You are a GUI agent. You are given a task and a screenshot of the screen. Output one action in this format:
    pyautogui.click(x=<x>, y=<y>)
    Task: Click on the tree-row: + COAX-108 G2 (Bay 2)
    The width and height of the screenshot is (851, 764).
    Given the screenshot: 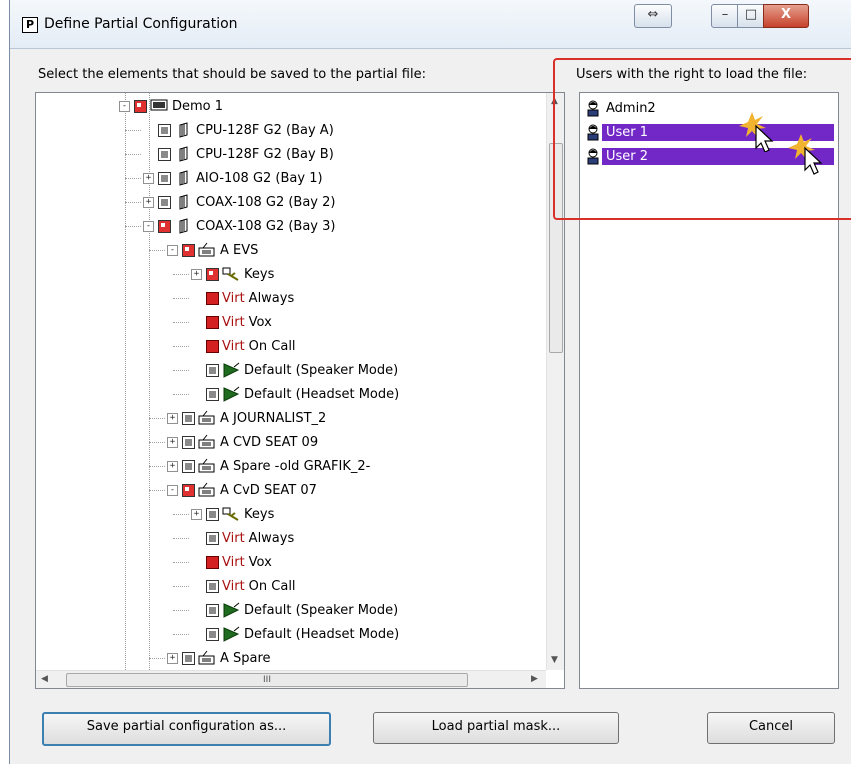 What is the action you would take?
    pyautogui.click(x=239, y=202)
    